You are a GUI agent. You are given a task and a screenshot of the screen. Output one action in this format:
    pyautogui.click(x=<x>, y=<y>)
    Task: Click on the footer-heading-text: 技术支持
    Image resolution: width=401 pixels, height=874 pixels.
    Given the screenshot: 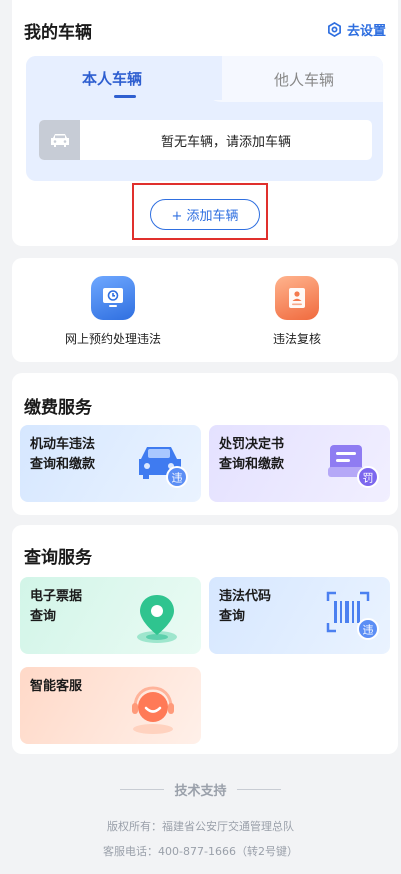 What is the action you would take?
    pyautogui.click(x=200, y=791)
    